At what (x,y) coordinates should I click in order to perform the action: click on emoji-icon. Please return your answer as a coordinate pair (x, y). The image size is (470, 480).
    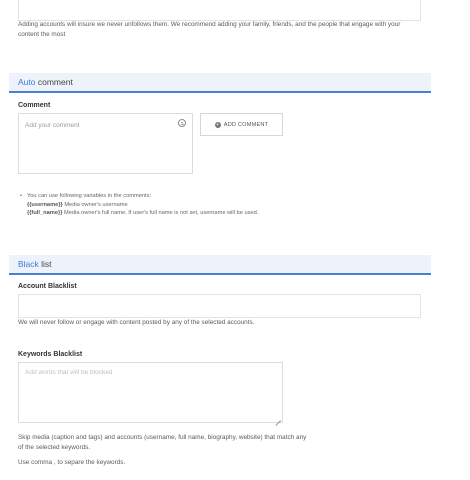
    Looking at the image, I should click on (182, 123).